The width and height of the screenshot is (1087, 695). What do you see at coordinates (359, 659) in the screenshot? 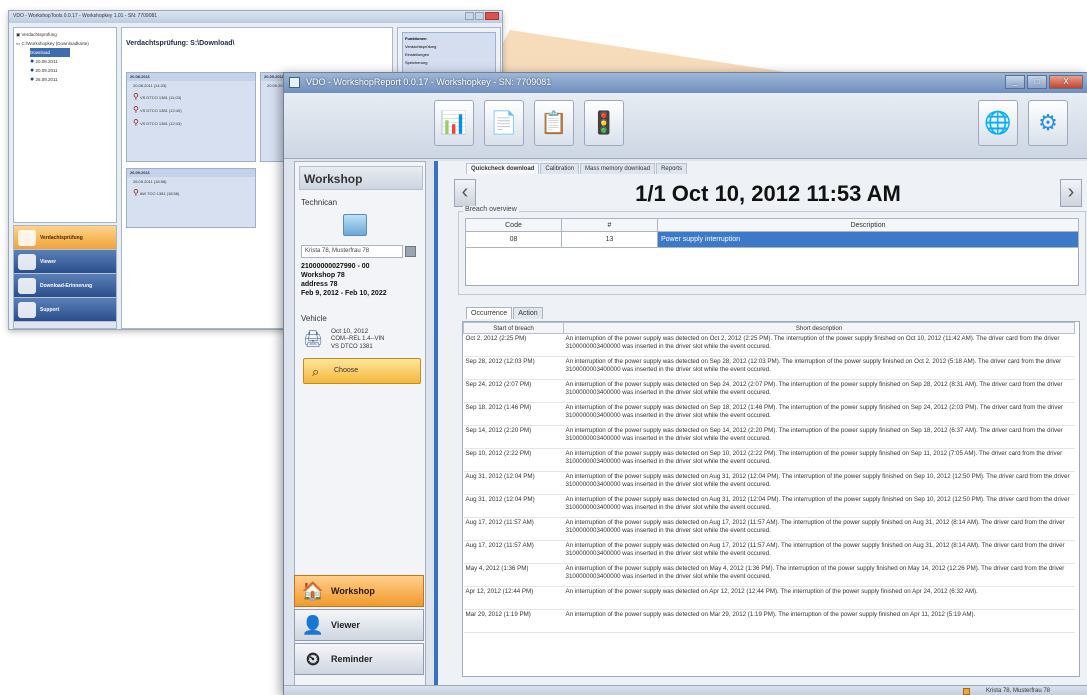
I see `nav-reminder: ⏲ Reminder` at bounding box center [359, 659].